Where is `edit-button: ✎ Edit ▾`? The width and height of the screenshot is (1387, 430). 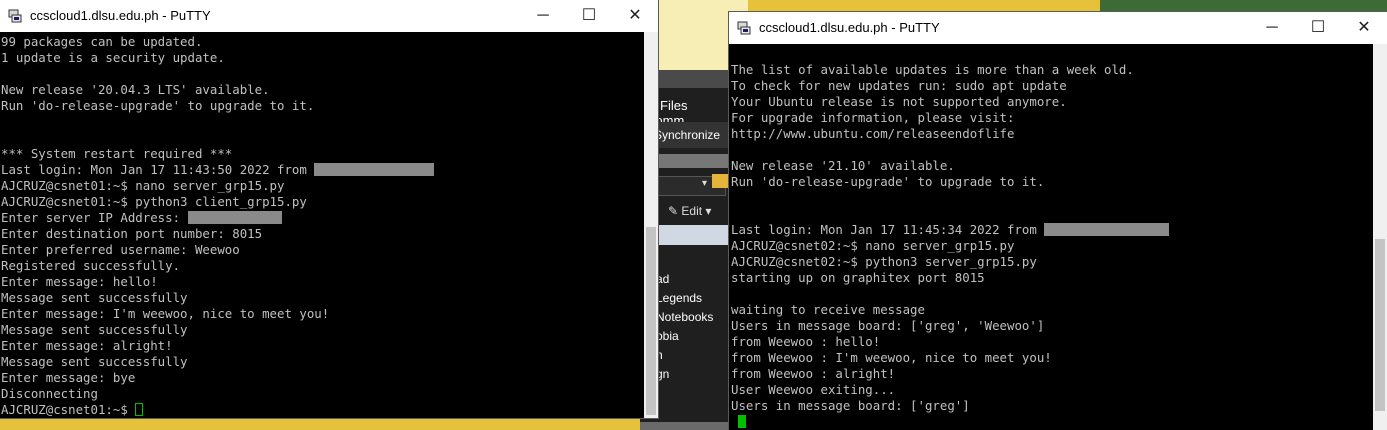 edit-button: ✎ Edit ▾ is located at coordinates (689, 211).